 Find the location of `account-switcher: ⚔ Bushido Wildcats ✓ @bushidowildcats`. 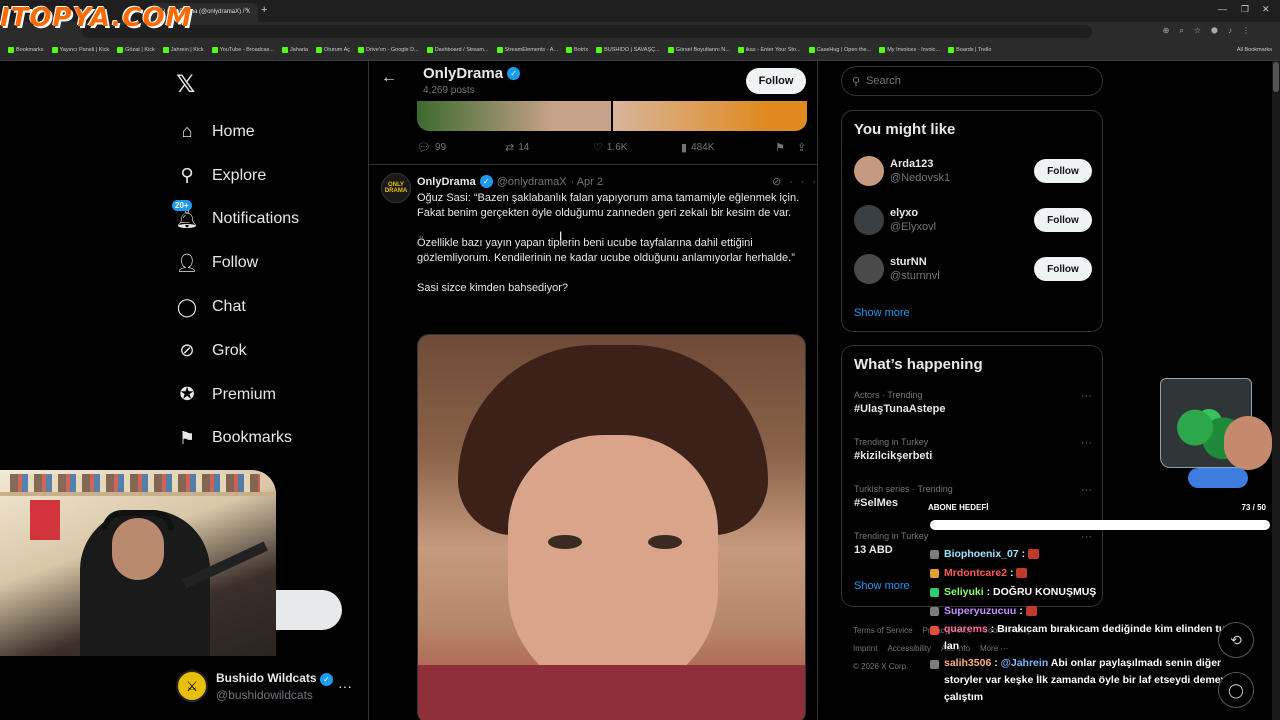

account-switcher: ⚔ Bushido Wildcats ✓ @bushidowildcats is located at coordinates (254, 686).